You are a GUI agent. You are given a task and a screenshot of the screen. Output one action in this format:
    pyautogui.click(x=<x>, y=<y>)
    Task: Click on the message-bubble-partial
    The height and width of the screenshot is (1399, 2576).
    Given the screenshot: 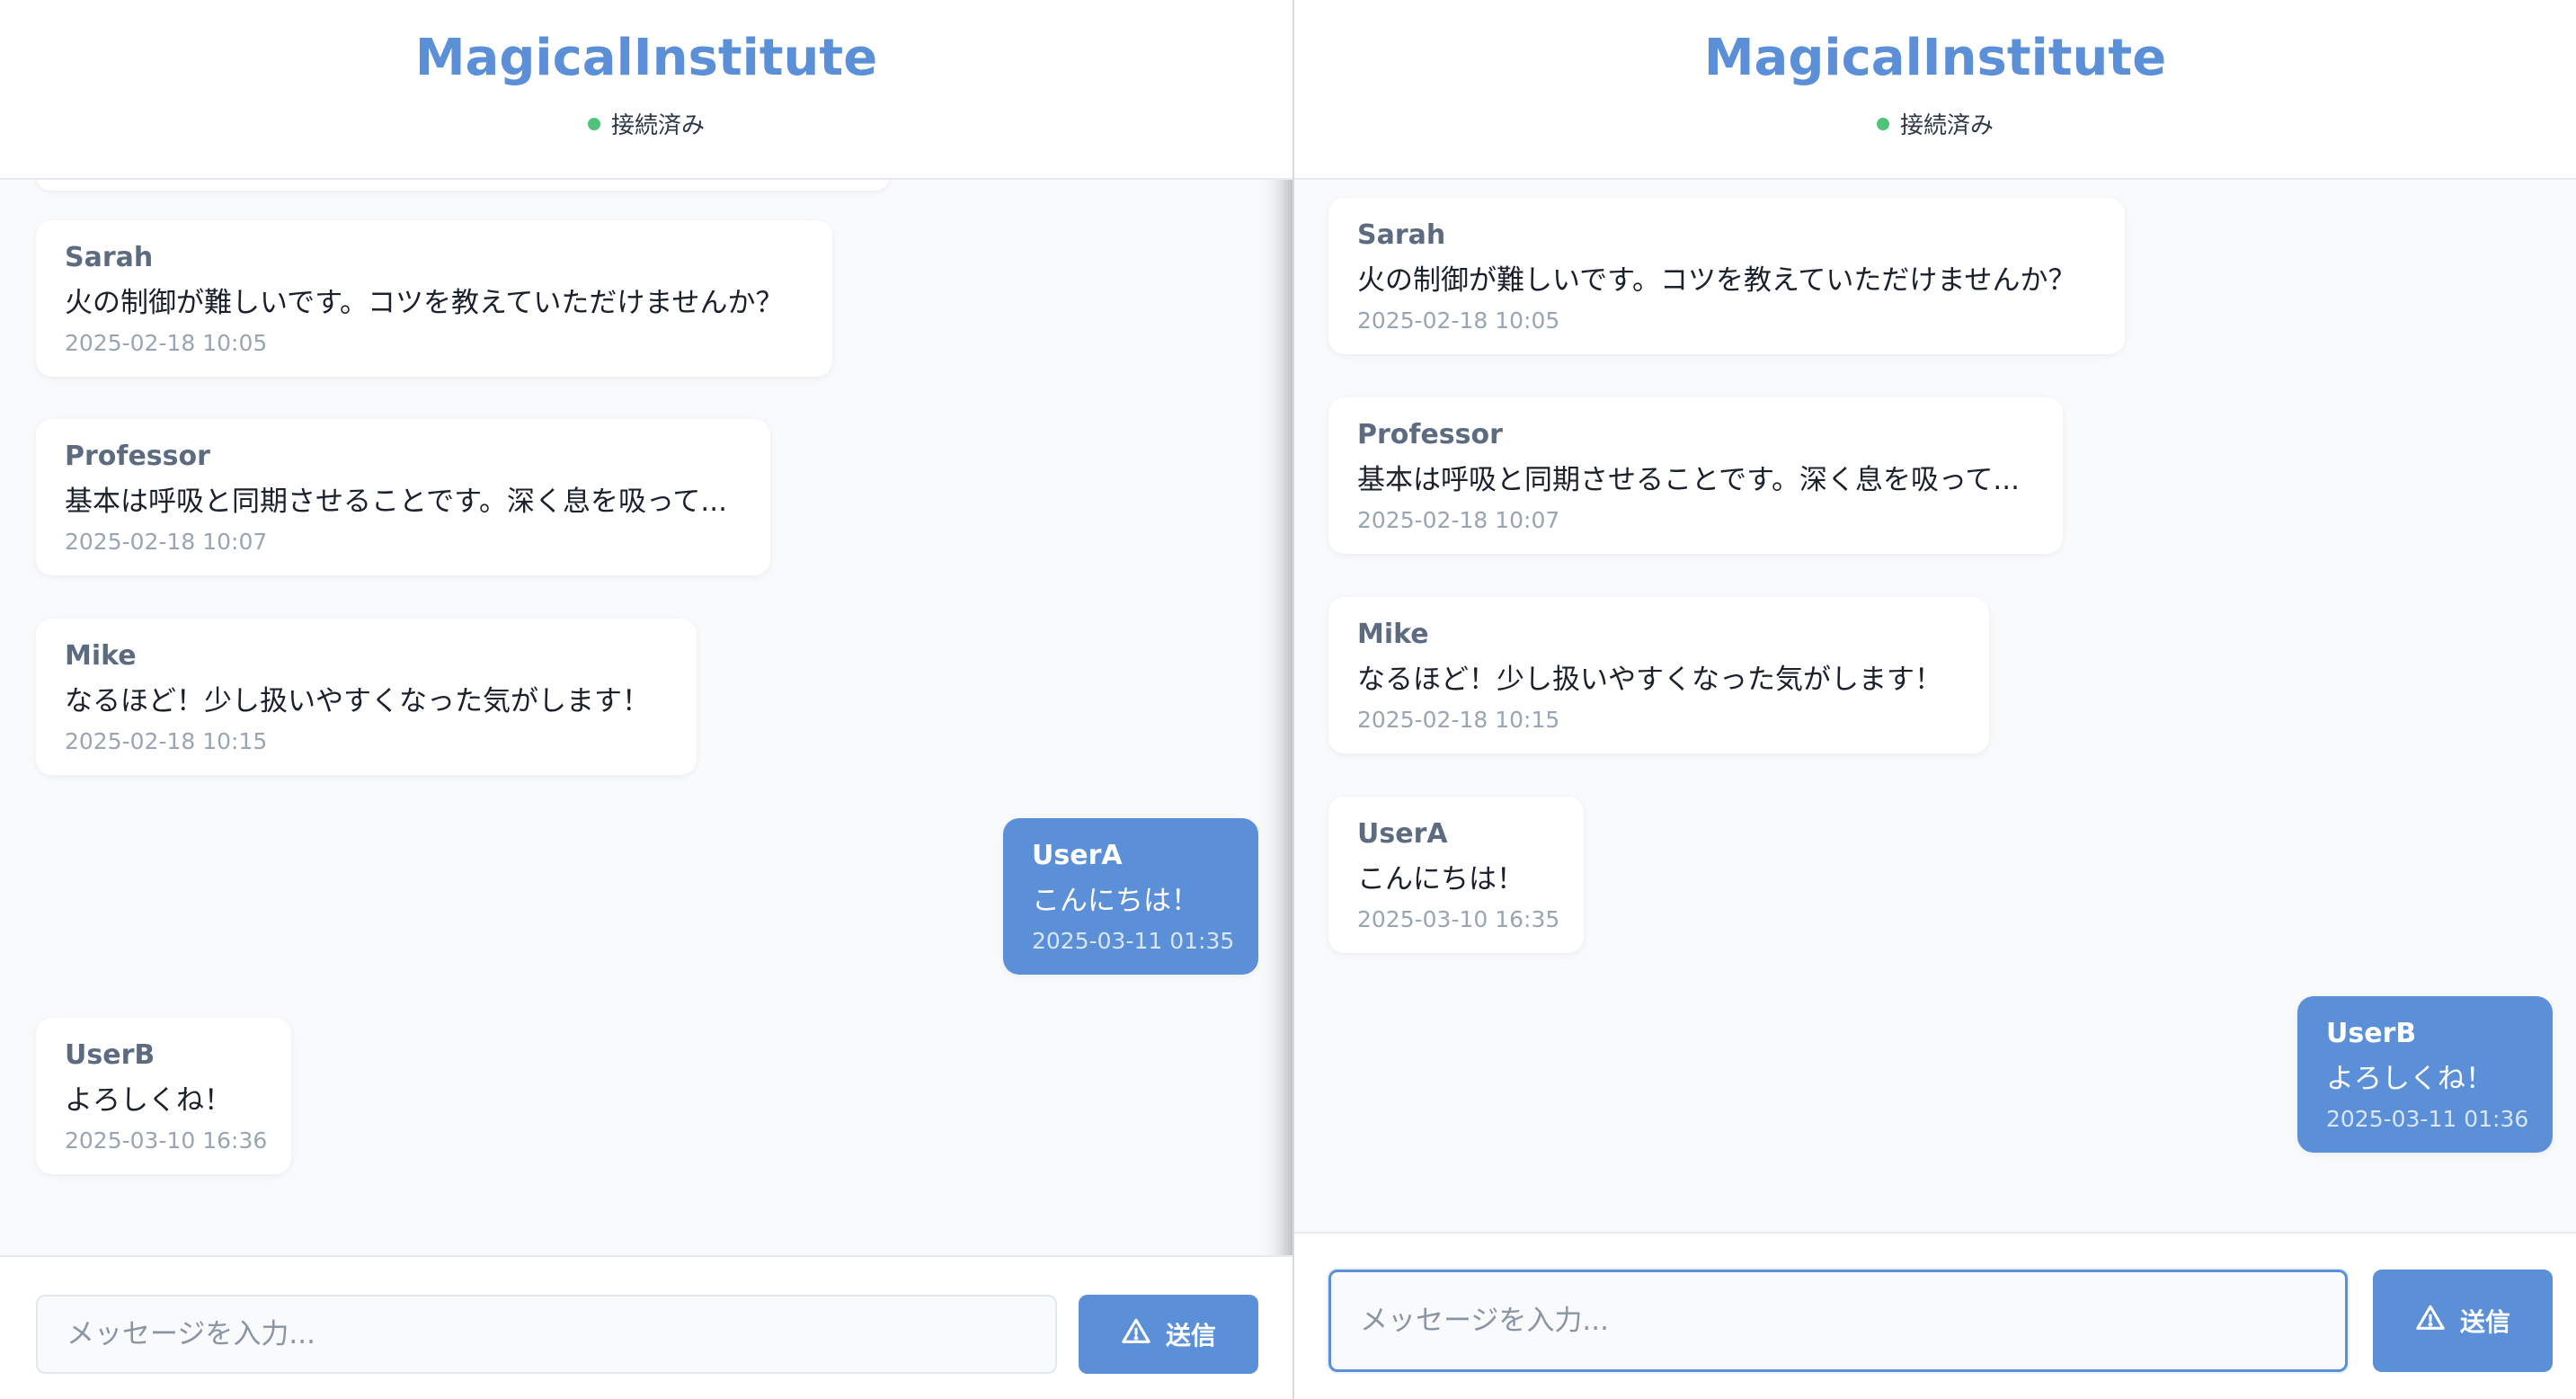 What is the action you would take?
    pyautogui.click(x=463, y=185)
    